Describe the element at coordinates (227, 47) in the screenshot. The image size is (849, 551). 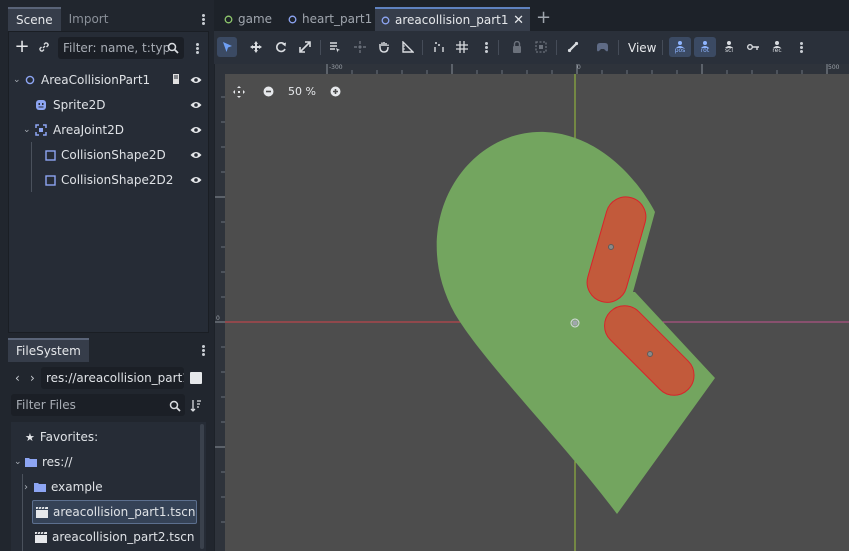
I see `select-mode-button` at that location.